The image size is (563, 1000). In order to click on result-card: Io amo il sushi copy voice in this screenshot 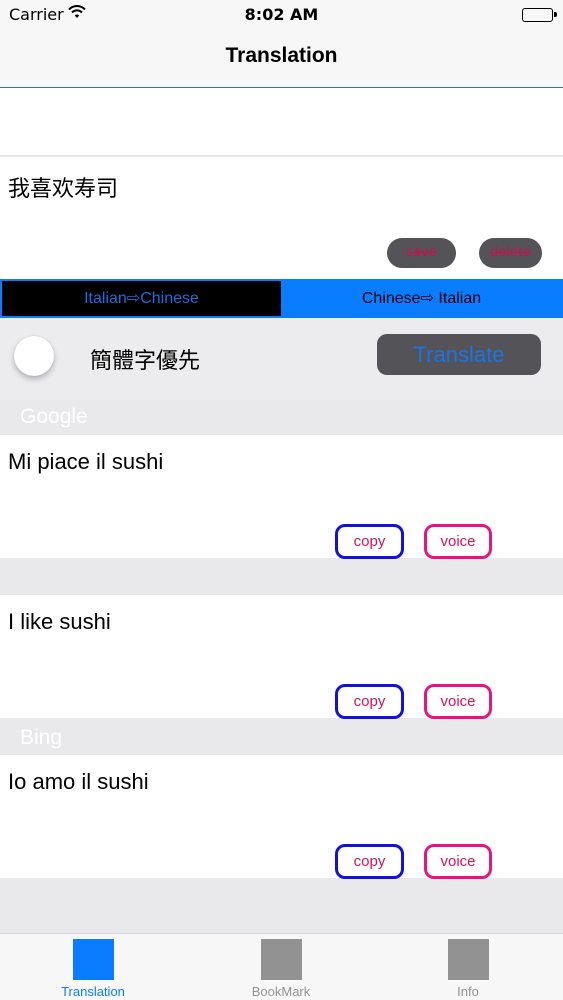, I will do `click(281, 817)`.